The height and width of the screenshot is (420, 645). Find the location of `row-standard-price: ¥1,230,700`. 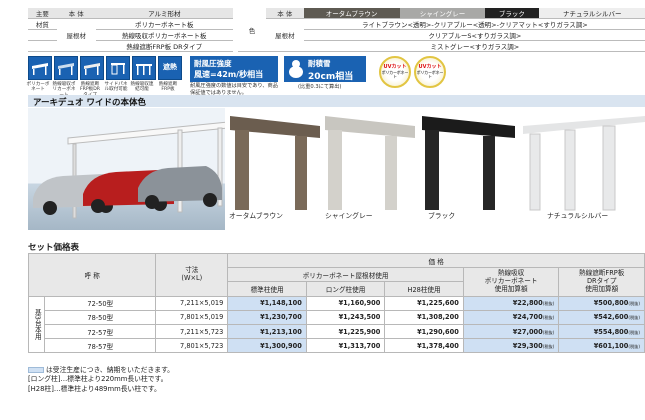

row-standard-price: ¥1,230,700 is located at coordinates (267, 317).